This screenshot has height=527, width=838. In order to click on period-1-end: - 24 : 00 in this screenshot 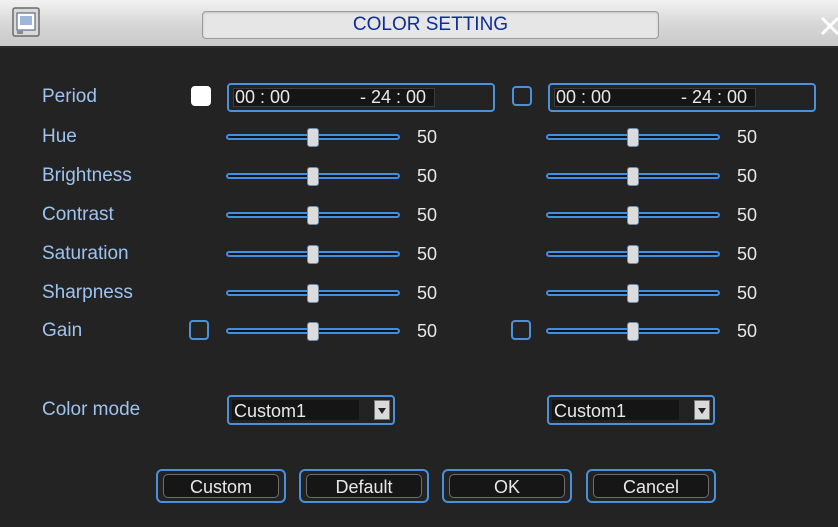, I will do `click(393, 97)`.